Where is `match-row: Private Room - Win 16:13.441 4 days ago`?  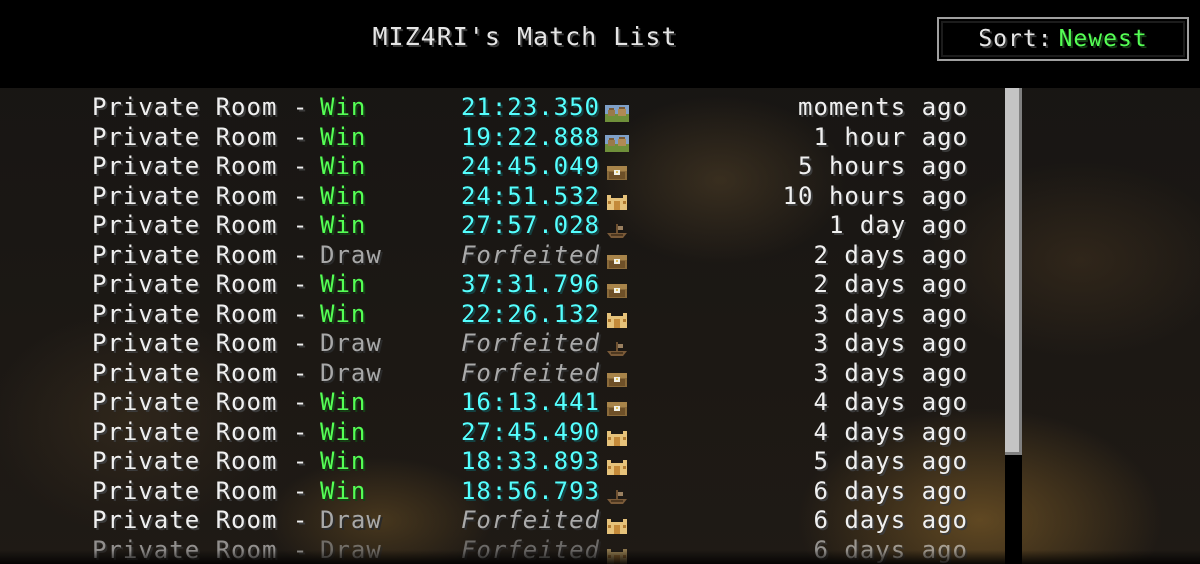 match-row: Private Room - Win 16:13.441 4 days ago is located at coordinates (502, 403).